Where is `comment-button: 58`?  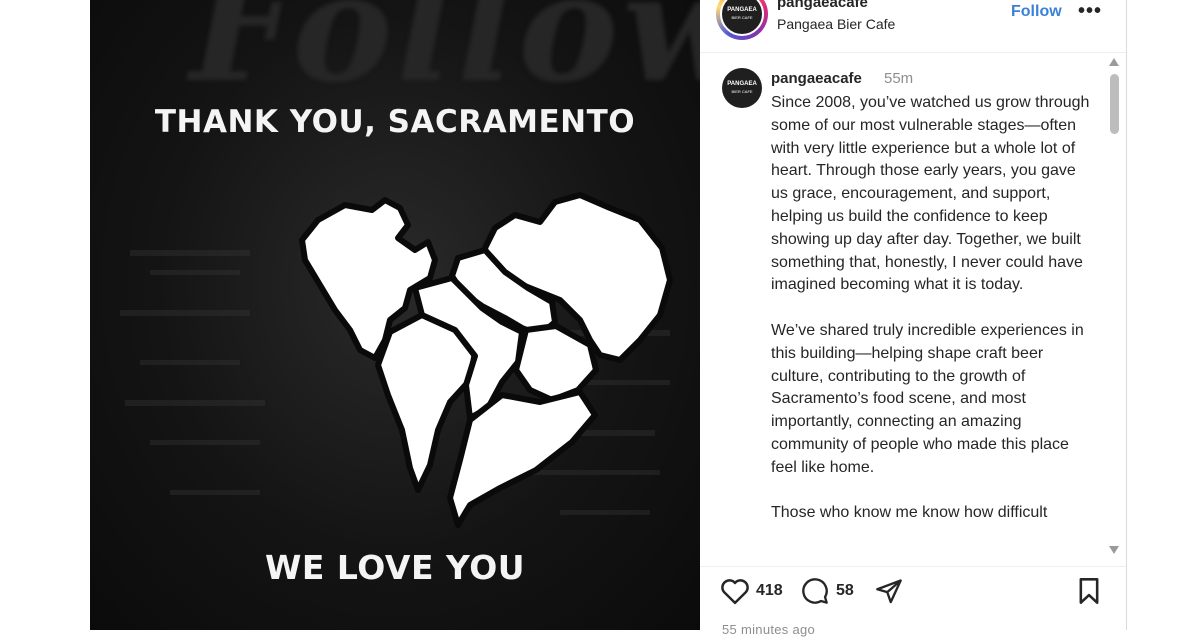 comment-button: 58 is located at coordinates (827, 591).